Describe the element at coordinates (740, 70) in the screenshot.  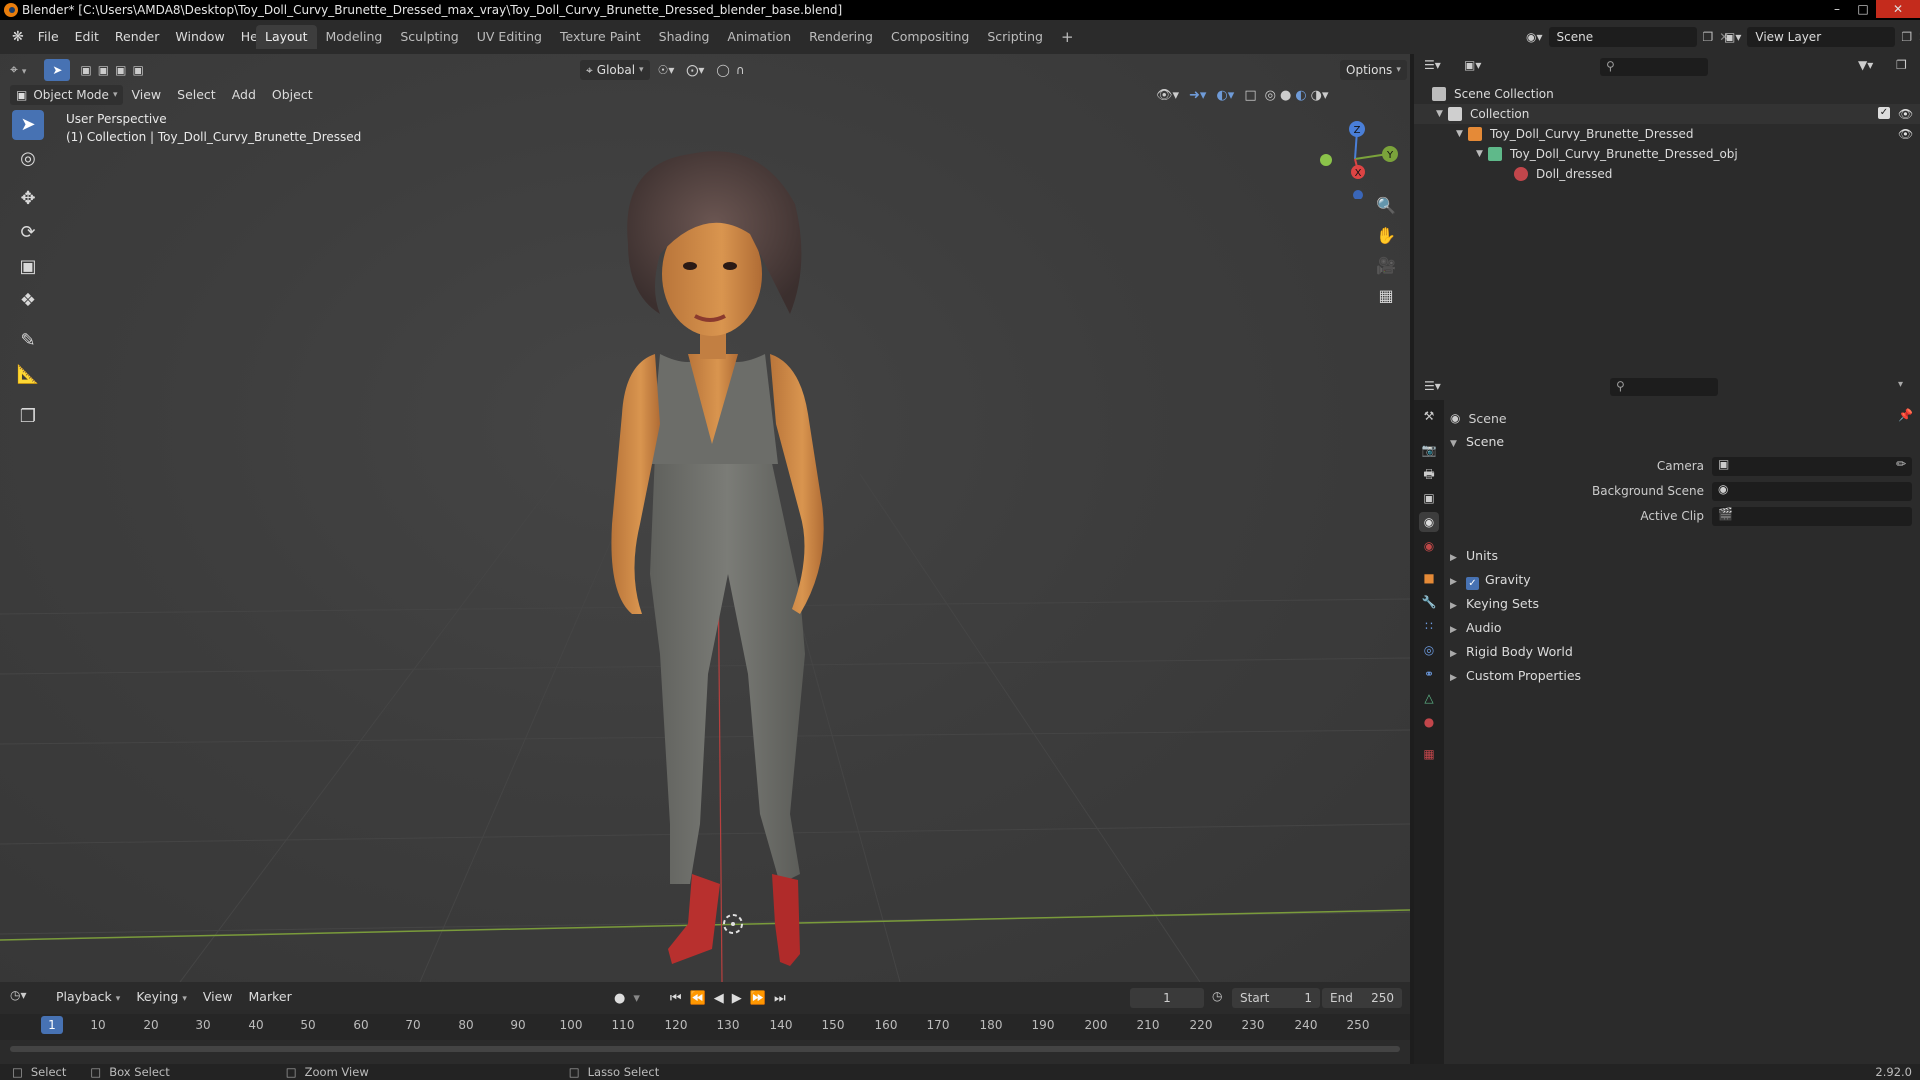
I see `falloff-icon: ∩` at that location.